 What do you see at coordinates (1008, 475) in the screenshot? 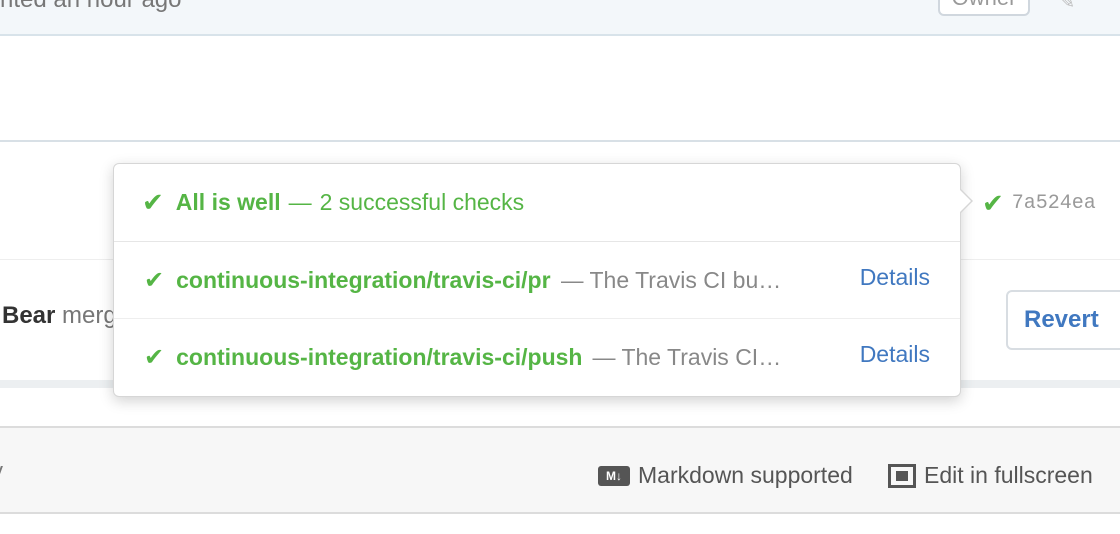
I see `fullscreen-label: Edit in fullscreen` at bounding box center [1008, 475].